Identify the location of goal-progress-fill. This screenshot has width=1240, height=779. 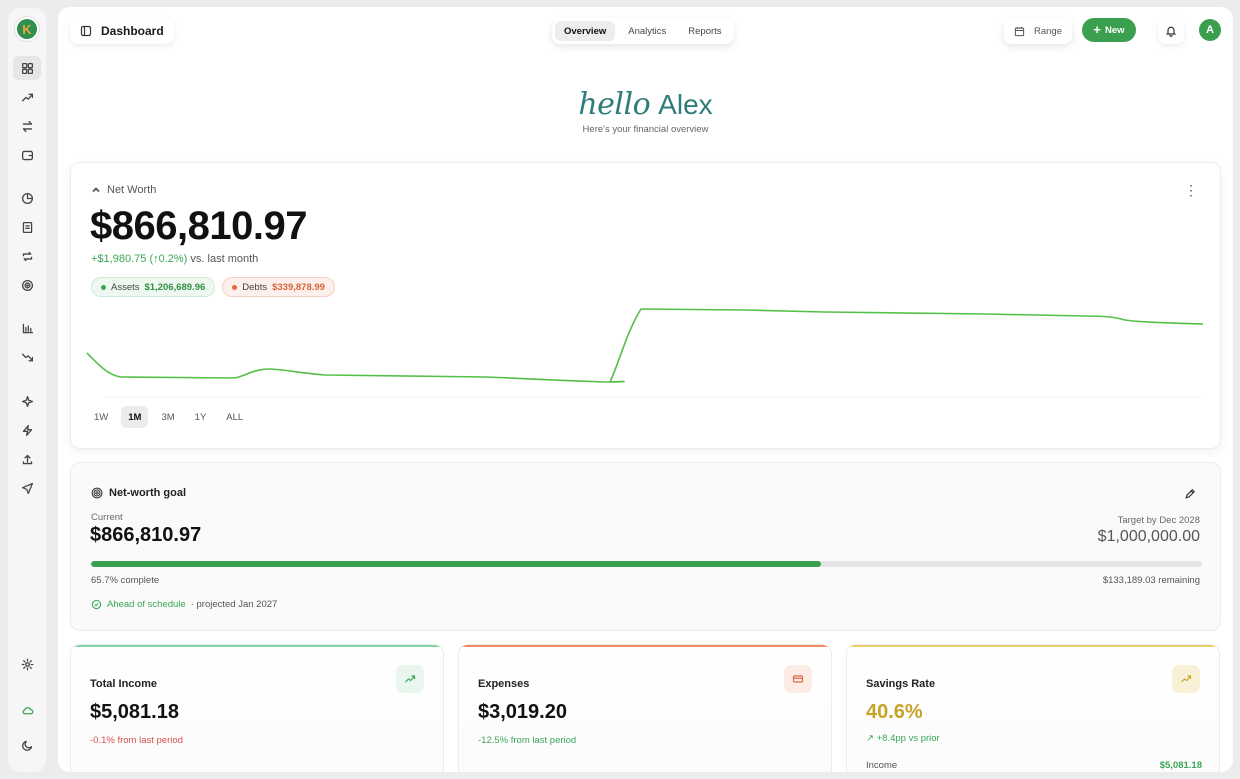
(456, 564).